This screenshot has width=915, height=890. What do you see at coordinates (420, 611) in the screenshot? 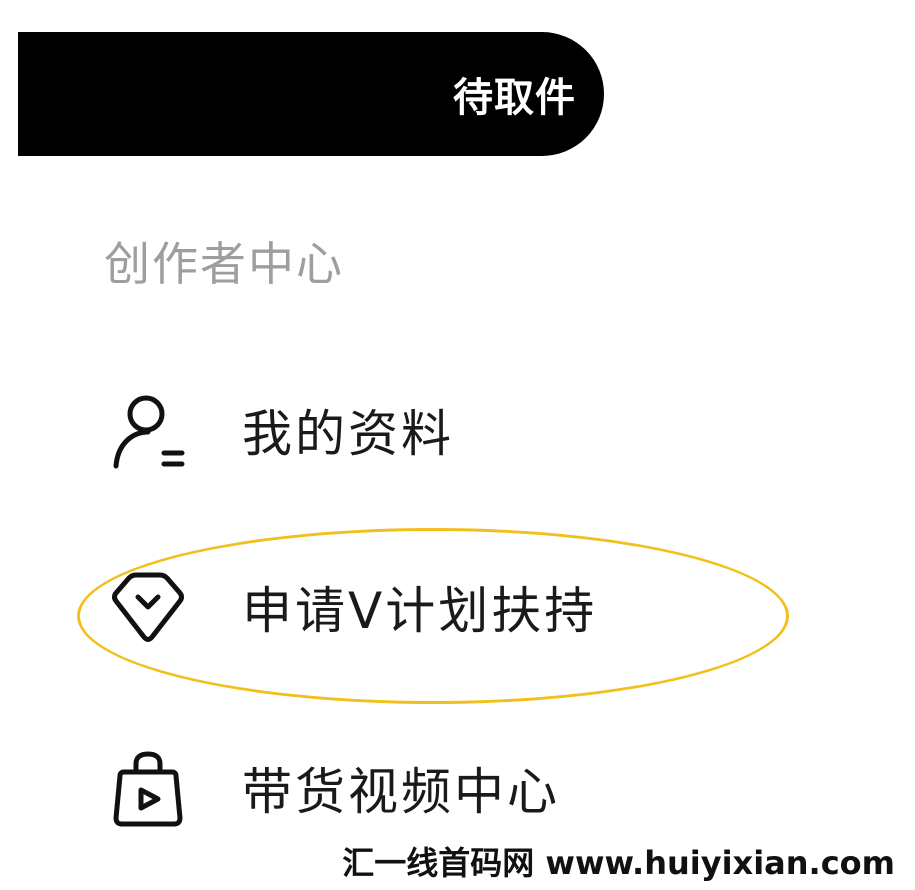
I see `menu-item-label: 申请V计划扶持` at bounding box center [420, 611].